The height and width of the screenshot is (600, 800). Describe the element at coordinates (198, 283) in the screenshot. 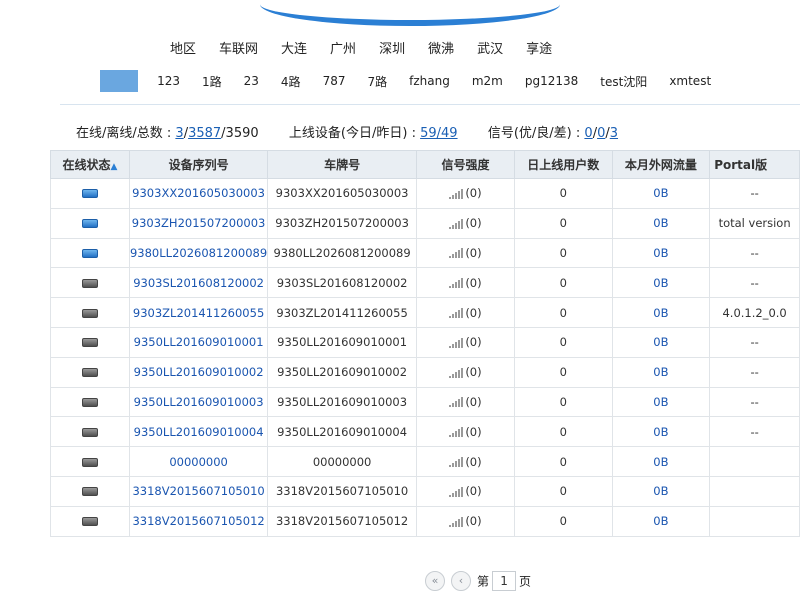

I see `serial-link: 9303SL201608120002` at that location.